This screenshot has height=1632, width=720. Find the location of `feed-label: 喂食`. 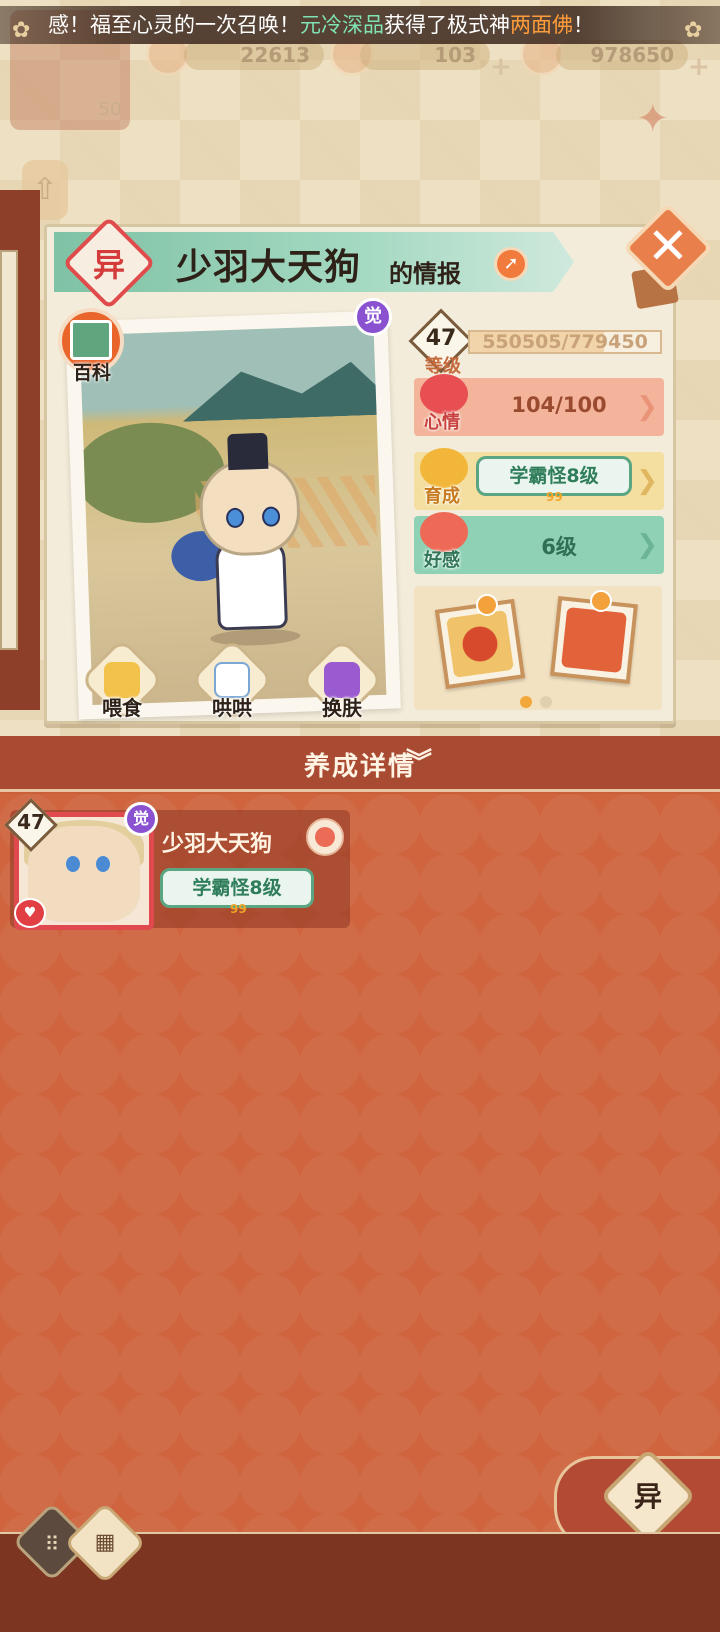

feed-label: 喂食 is located at coordinates (122, 708).